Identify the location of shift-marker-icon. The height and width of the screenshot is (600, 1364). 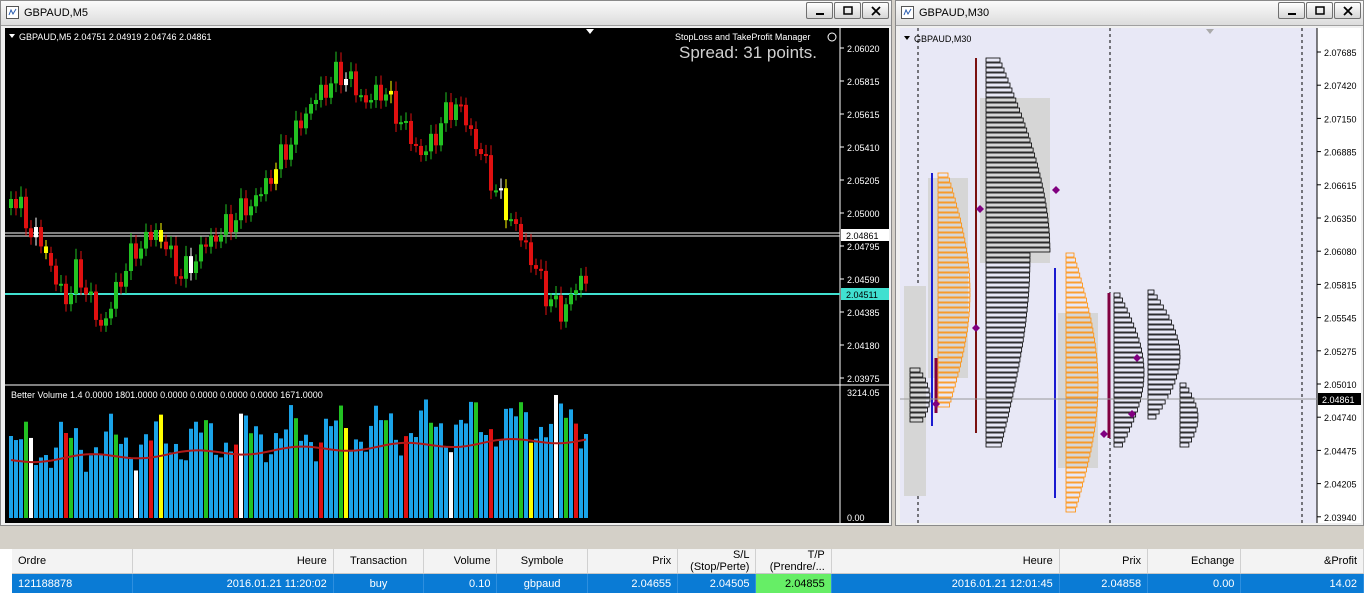
(590, 31).